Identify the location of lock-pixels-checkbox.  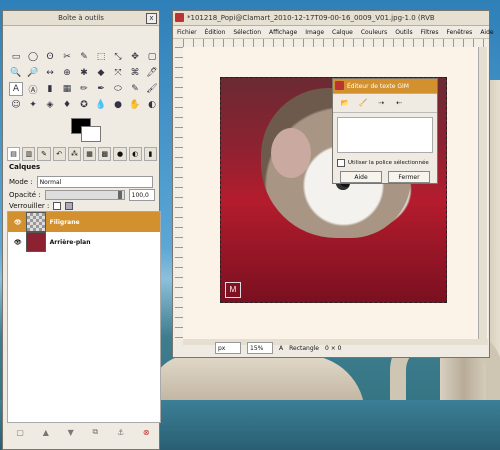
(57, 206).